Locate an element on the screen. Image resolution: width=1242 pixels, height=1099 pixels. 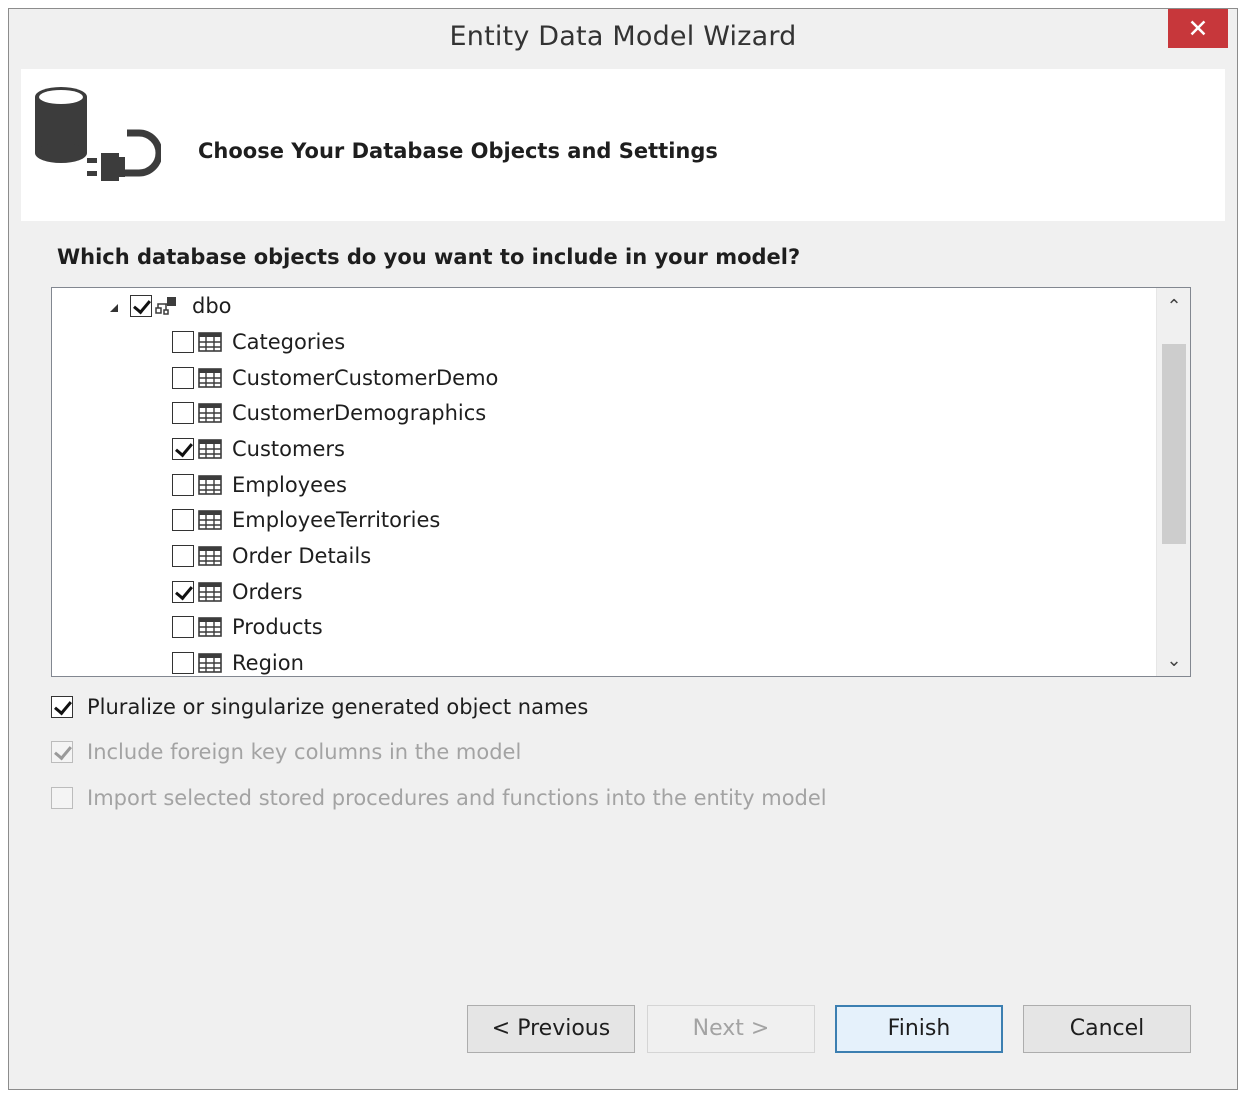
table-label: Order Details is located at coordinates (302, 555).